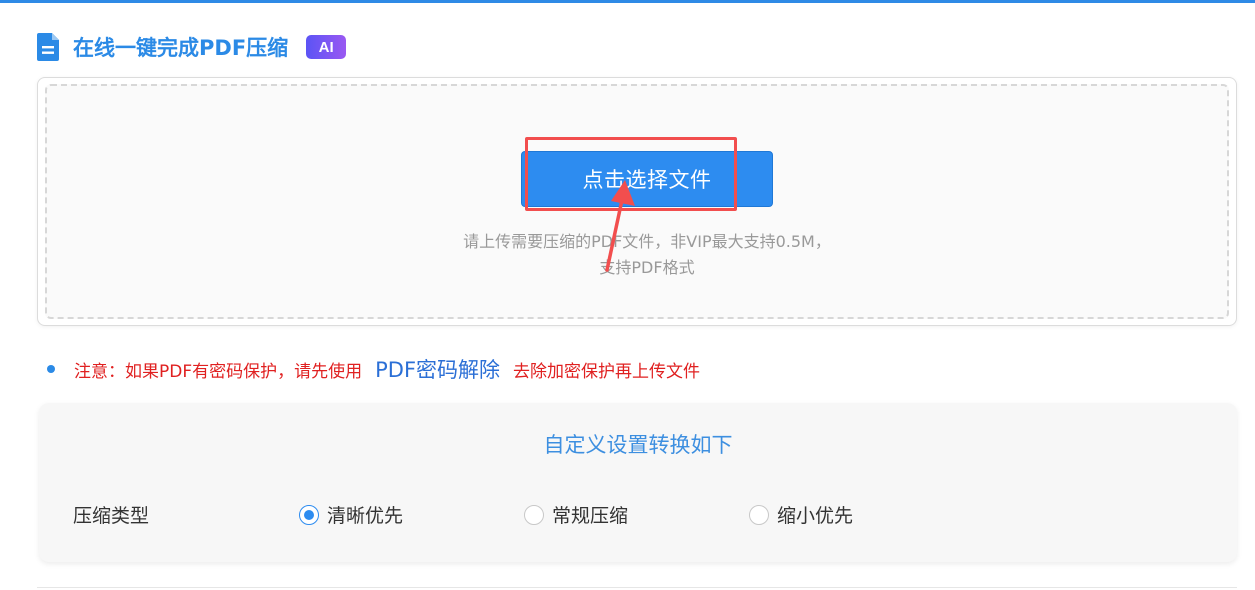 This screenshot has height=590, width=1255. I want to click on notice-suffix: 去除加密保护再上传文件, so click(607, 371).